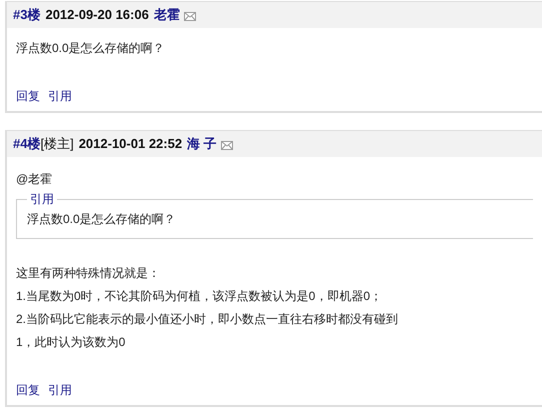 The image size is (542, 412). I want to click on op-tag: [楼主], so click(57, 144).